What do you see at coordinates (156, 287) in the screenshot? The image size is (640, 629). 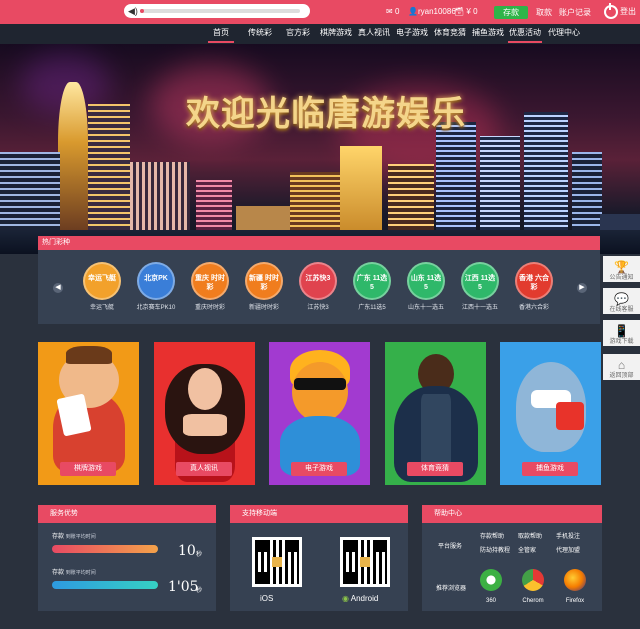 I see `lottery-item: 北京PK 北京赛车PK10` at bounding box center [156, 287].